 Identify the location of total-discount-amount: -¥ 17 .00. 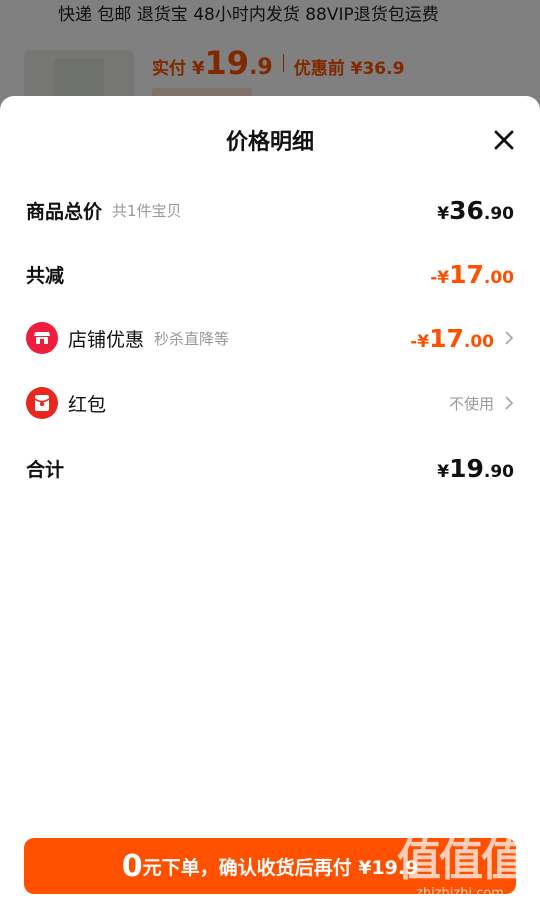
(472, 274).